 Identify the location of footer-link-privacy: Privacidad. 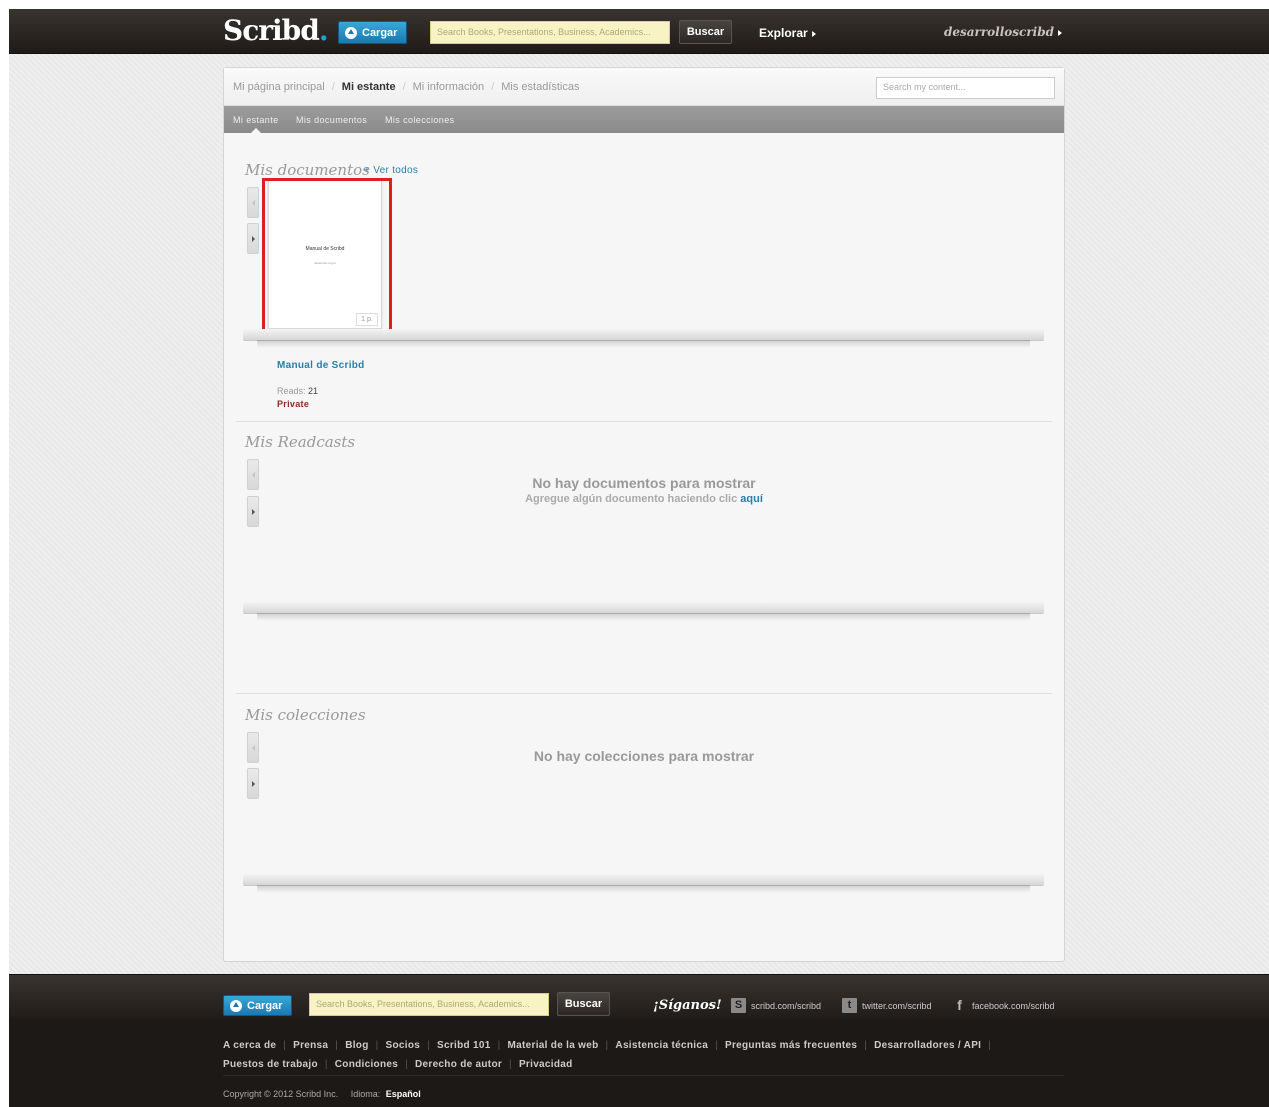
(546, 1064).